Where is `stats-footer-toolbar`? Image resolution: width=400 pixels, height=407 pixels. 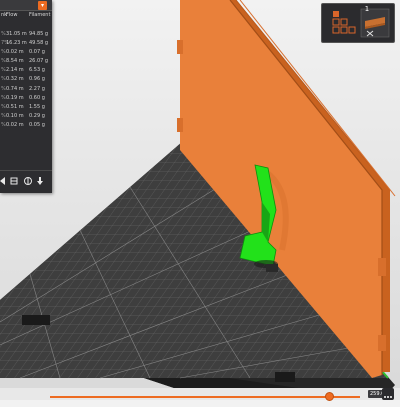 stats-footer-toolbar is located at coordinates (26, 181).